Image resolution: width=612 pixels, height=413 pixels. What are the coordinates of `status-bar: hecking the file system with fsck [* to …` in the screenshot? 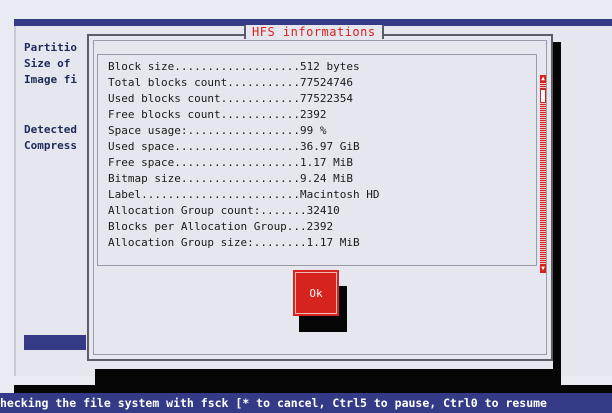 It's located at (306, 403).